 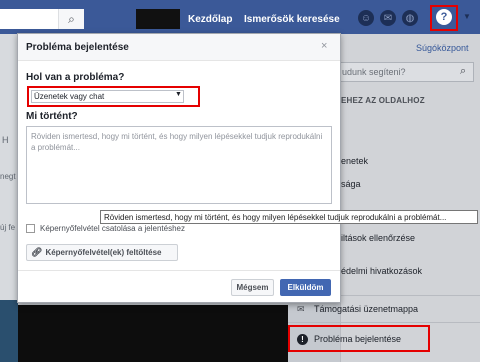 What do you see at coordinates (77, 47) in the screenshot?
I see `dialog-title: Probléma bejelentése` at bounding box center [77, 47].